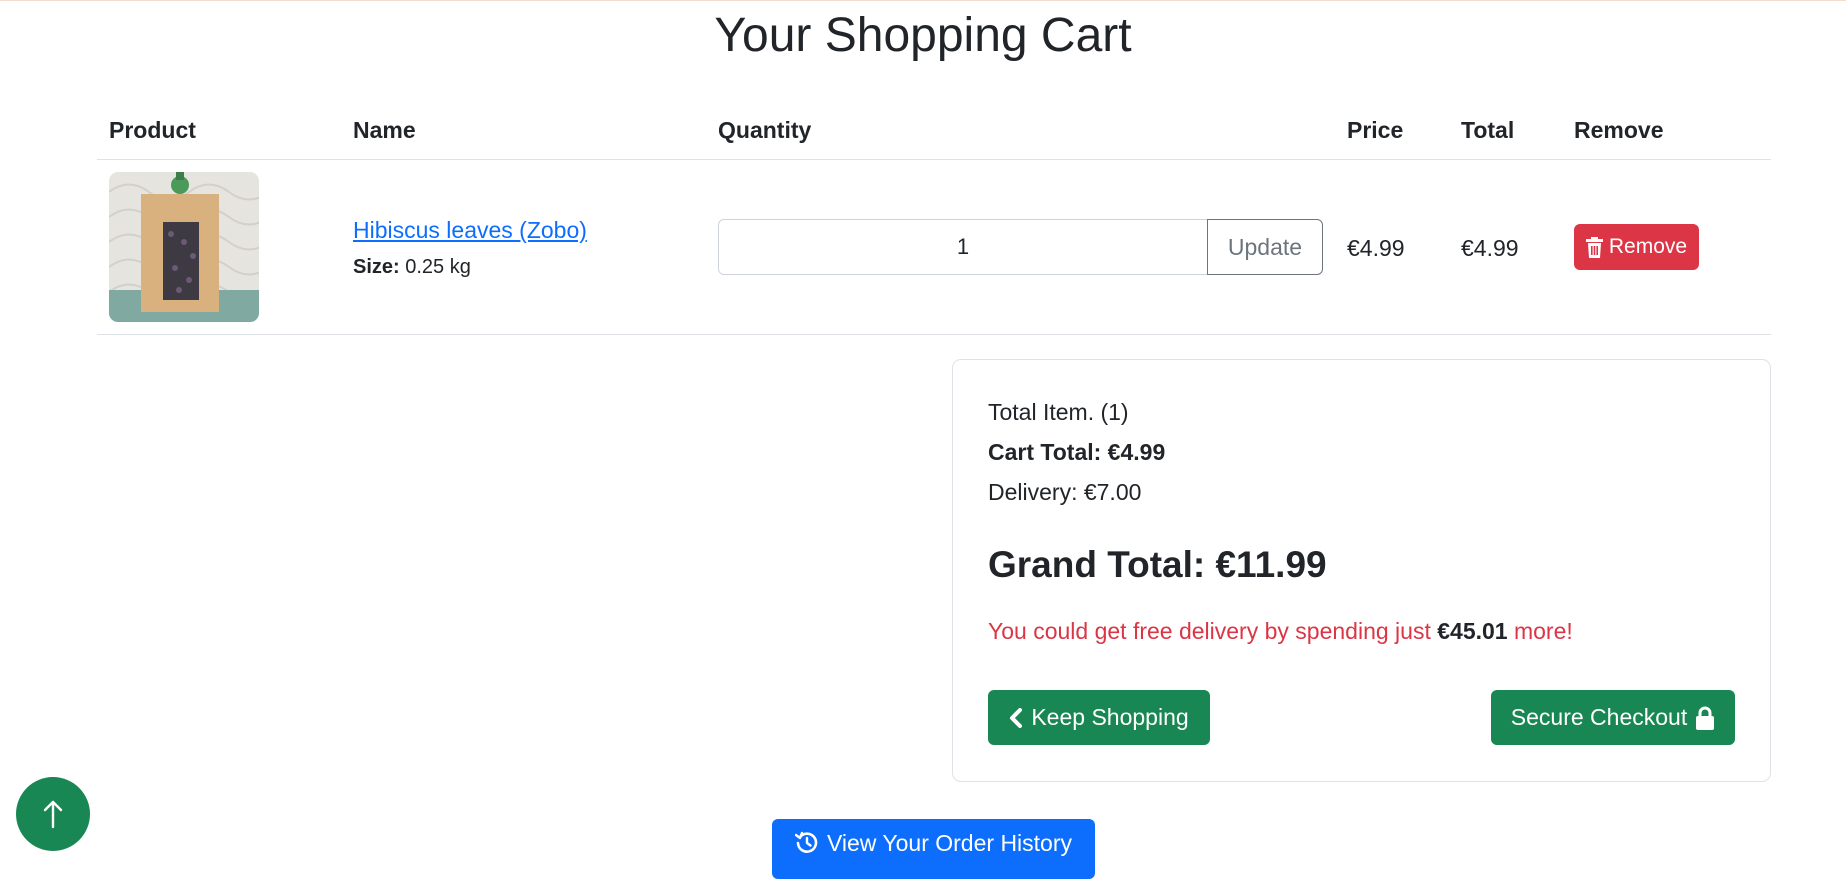 This screenshot has height=879, width=1846. I want to click on delivery-cost: Delivery: €7.00, so click(1065, 492).